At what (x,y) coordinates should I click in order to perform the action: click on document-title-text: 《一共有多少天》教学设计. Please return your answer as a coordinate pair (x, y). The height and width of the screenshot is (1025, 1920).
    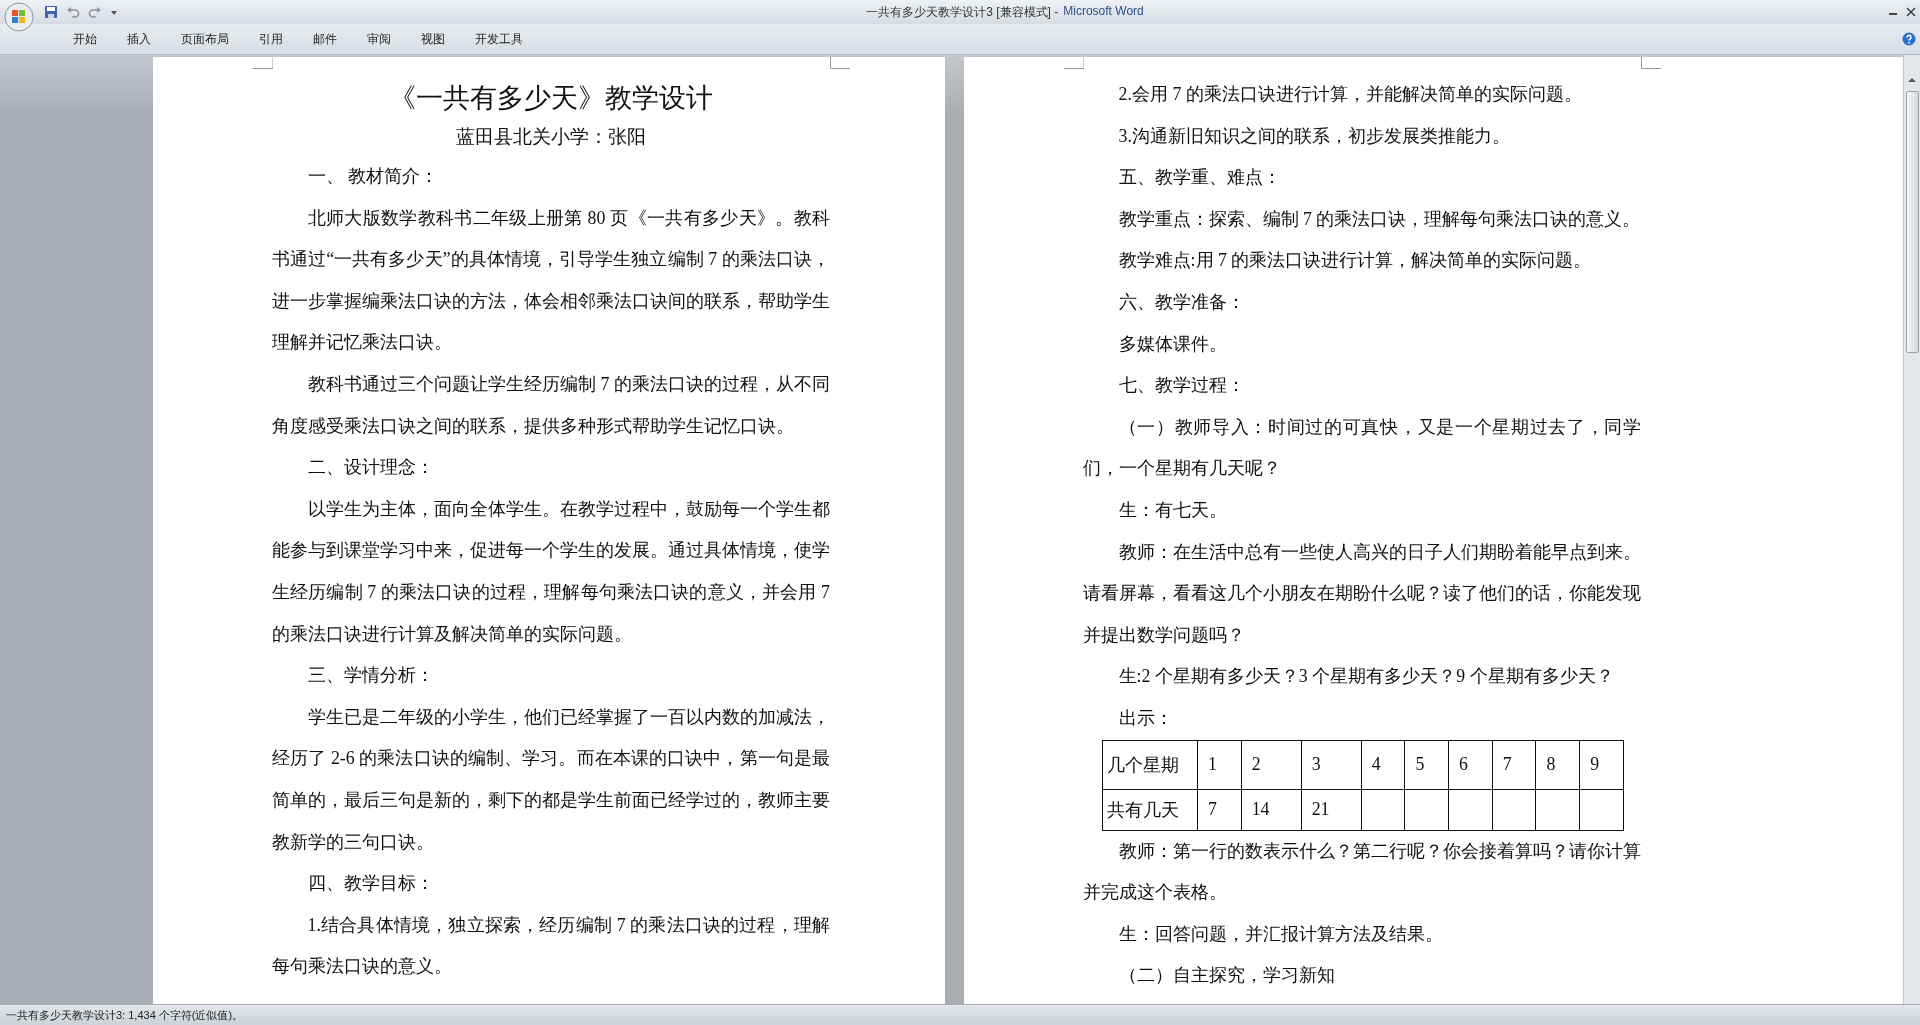
    Looking at the image, I should click on (551, 98).